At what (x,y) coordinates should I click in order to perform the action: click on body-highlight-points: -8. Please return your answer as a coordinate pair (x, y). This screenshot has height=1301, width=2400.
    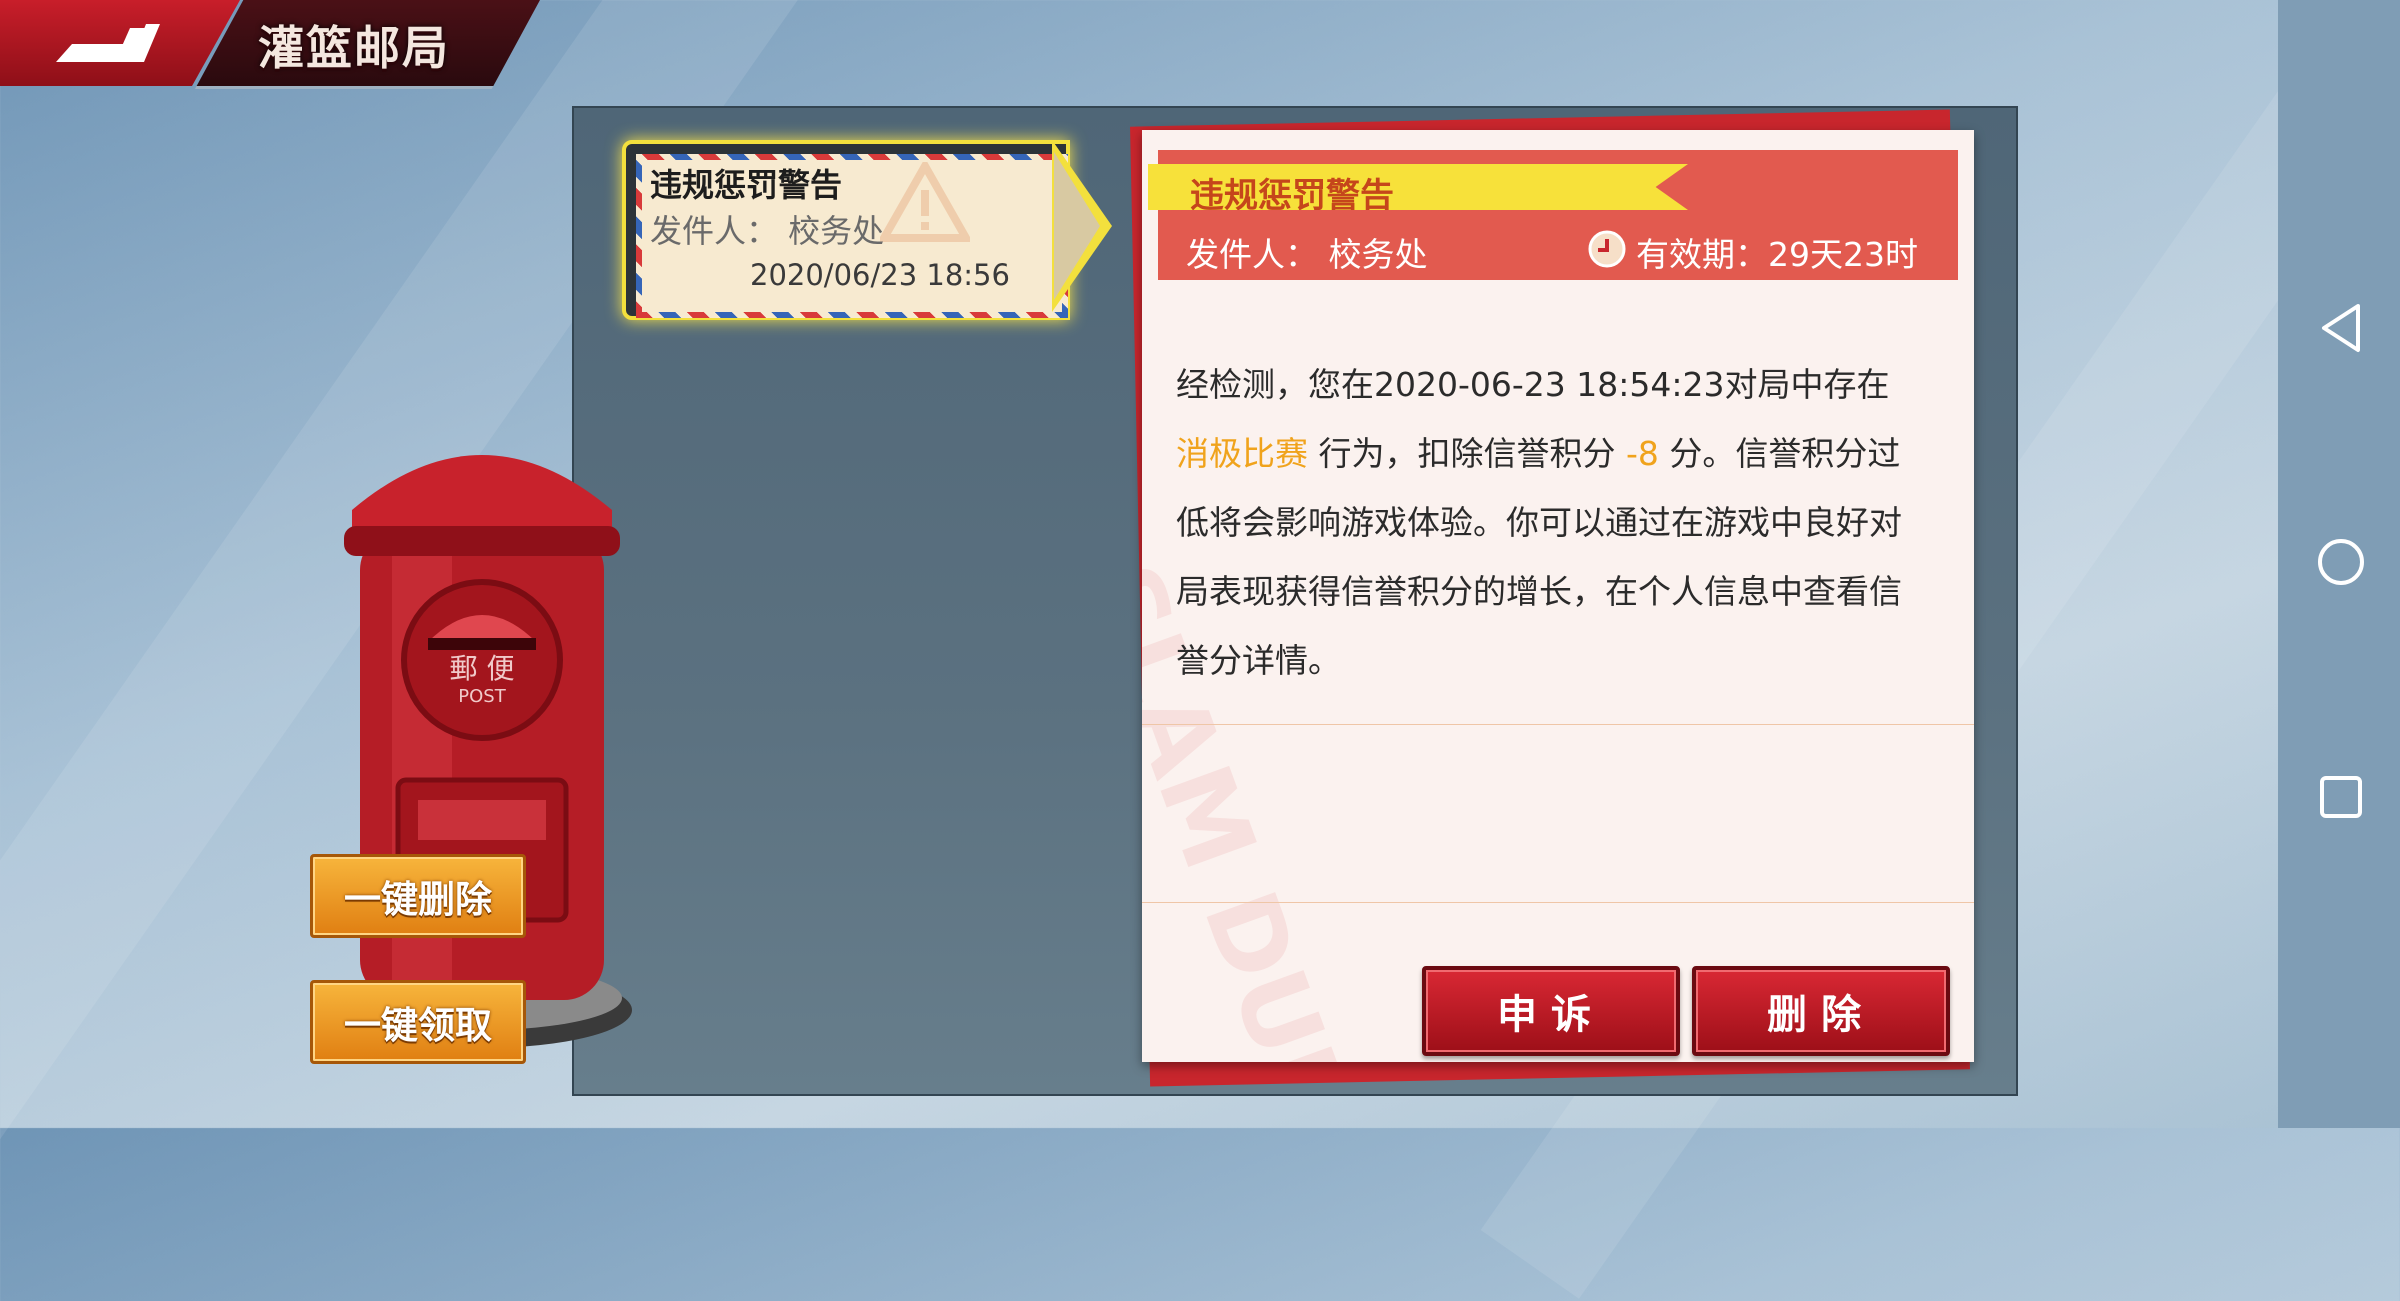
    Looking at the image, I should click on (1642, 453).